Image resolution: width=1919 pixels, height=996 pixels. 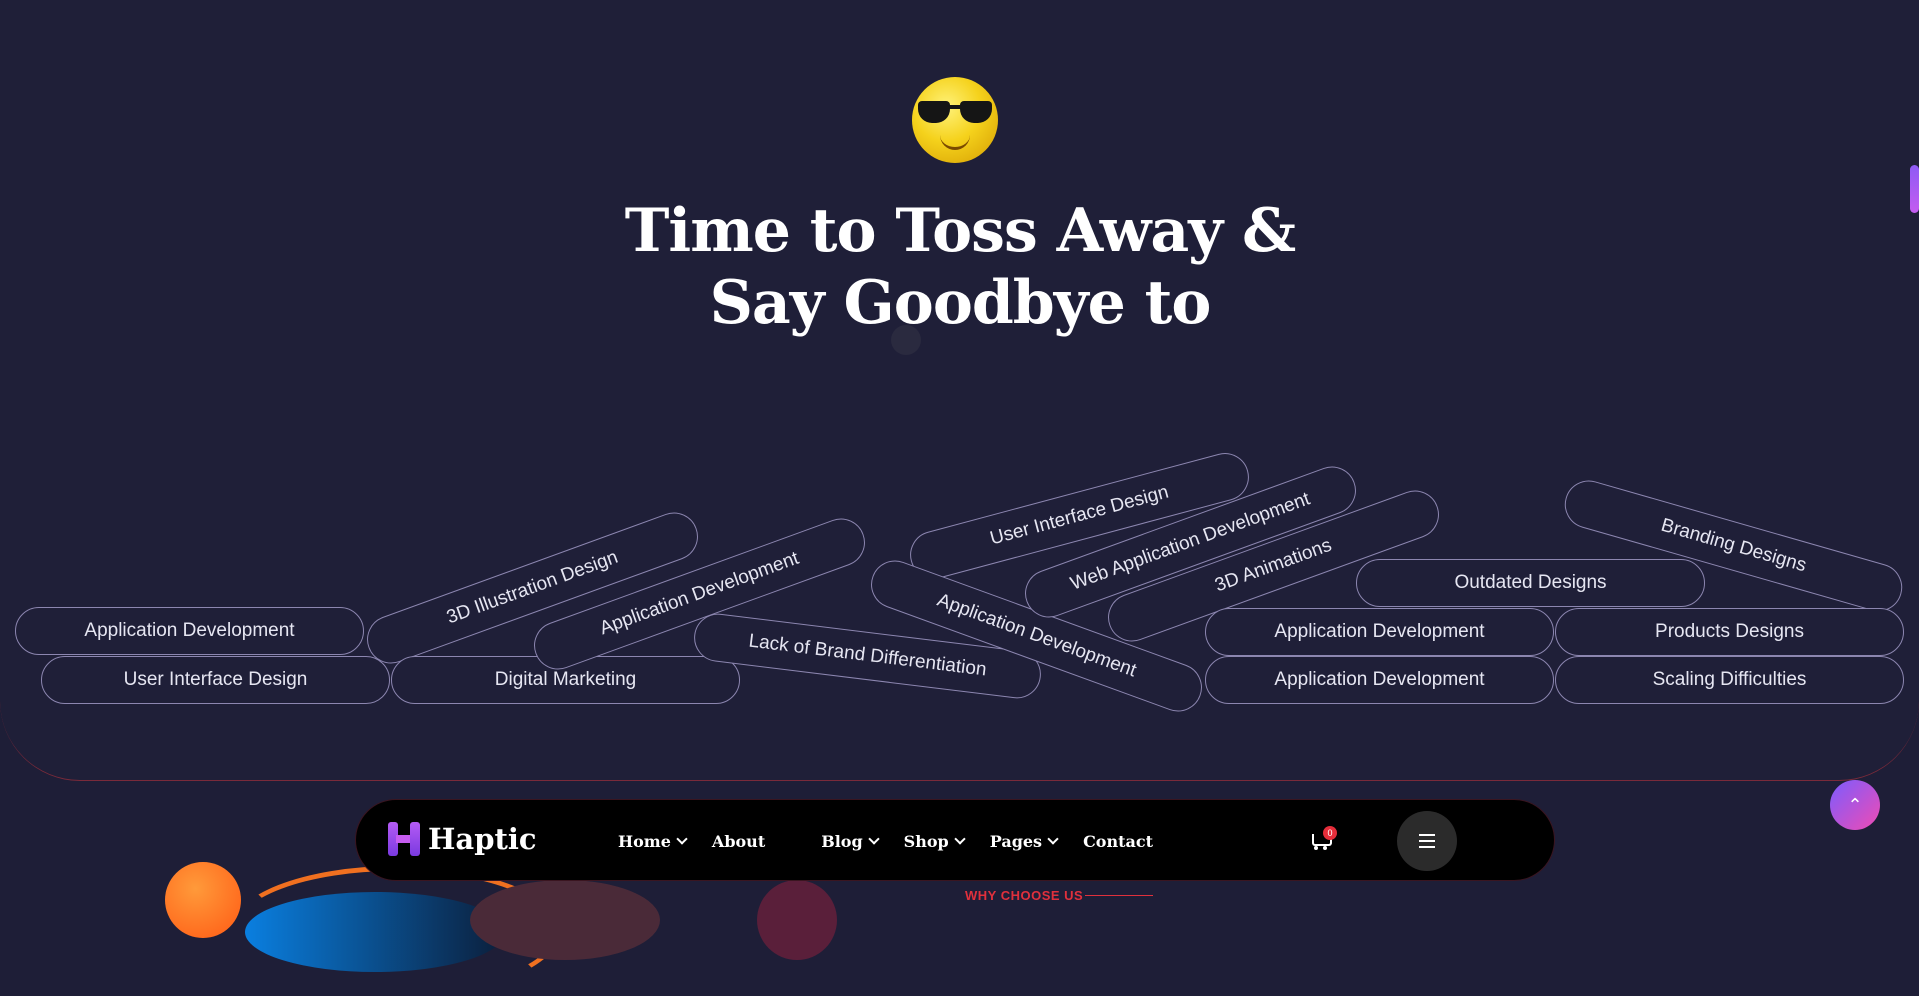 I want to click on nav-item-about: About, so click(x=738, y=841).